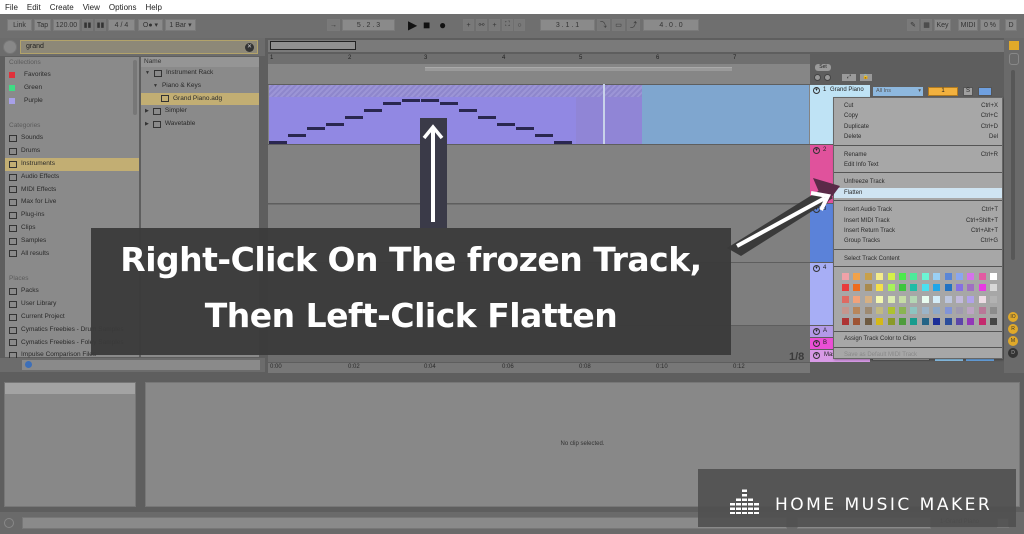  Describe the element at coordinates (968, 91) in the screenshot. I see `solo-button: S` at that location.